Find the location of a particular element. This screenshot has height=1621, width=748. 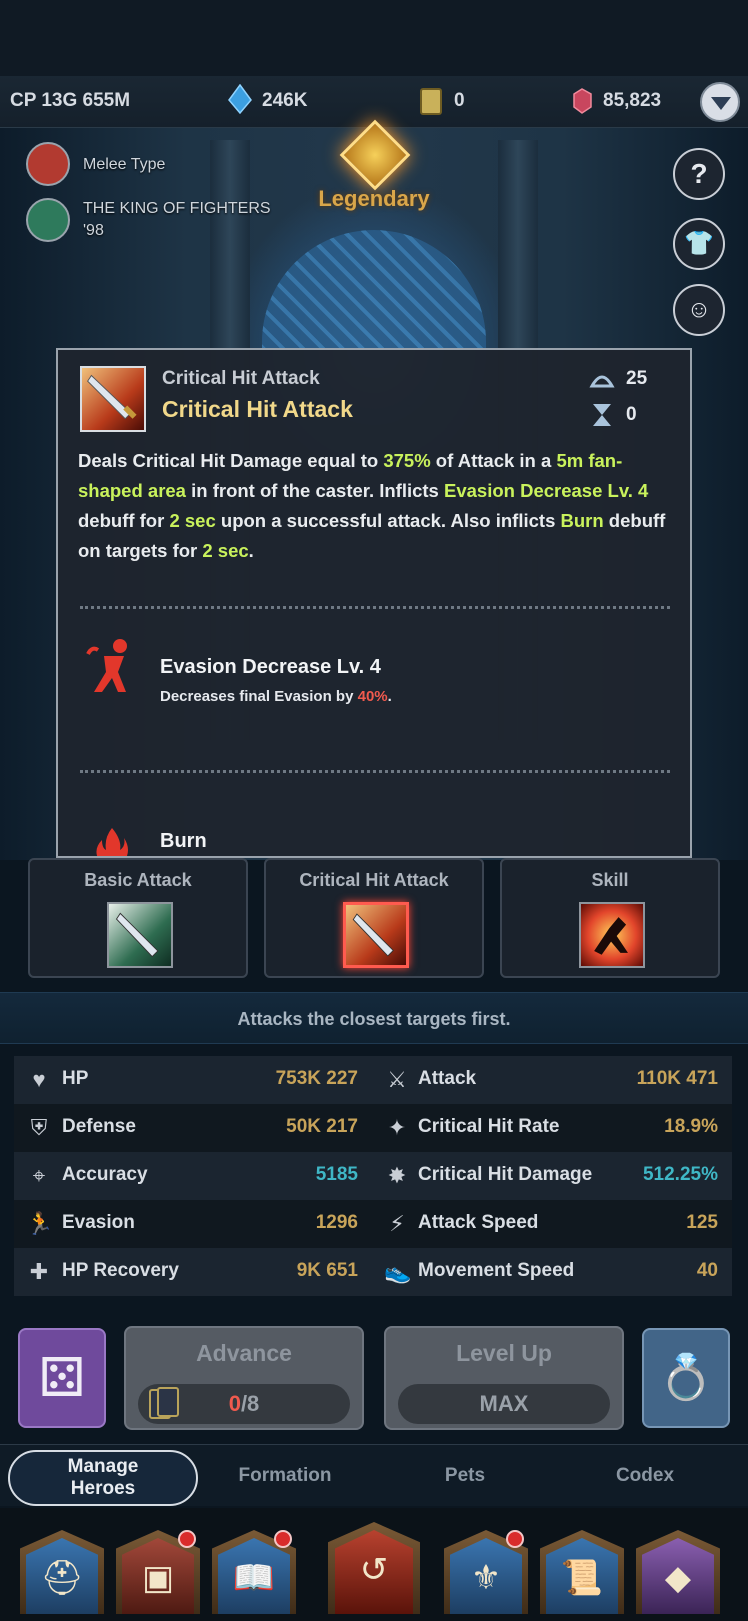

skill-category: Critical Hit Attack is located at coordinates (241, 378).